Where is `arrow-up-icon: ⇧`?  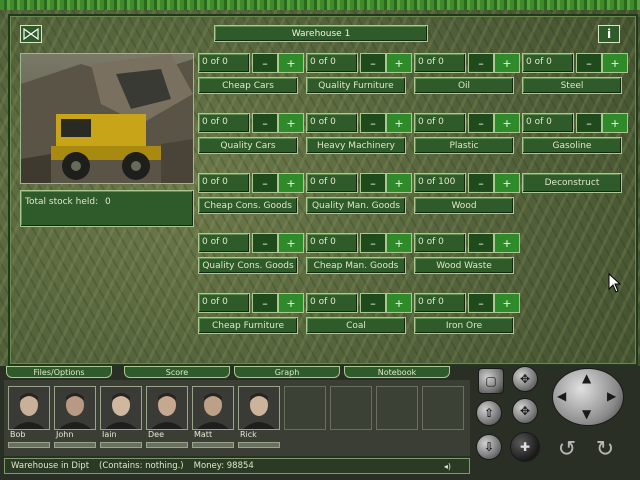
arrow-up-icon: ⇧ is located at coordinates (489, 413).